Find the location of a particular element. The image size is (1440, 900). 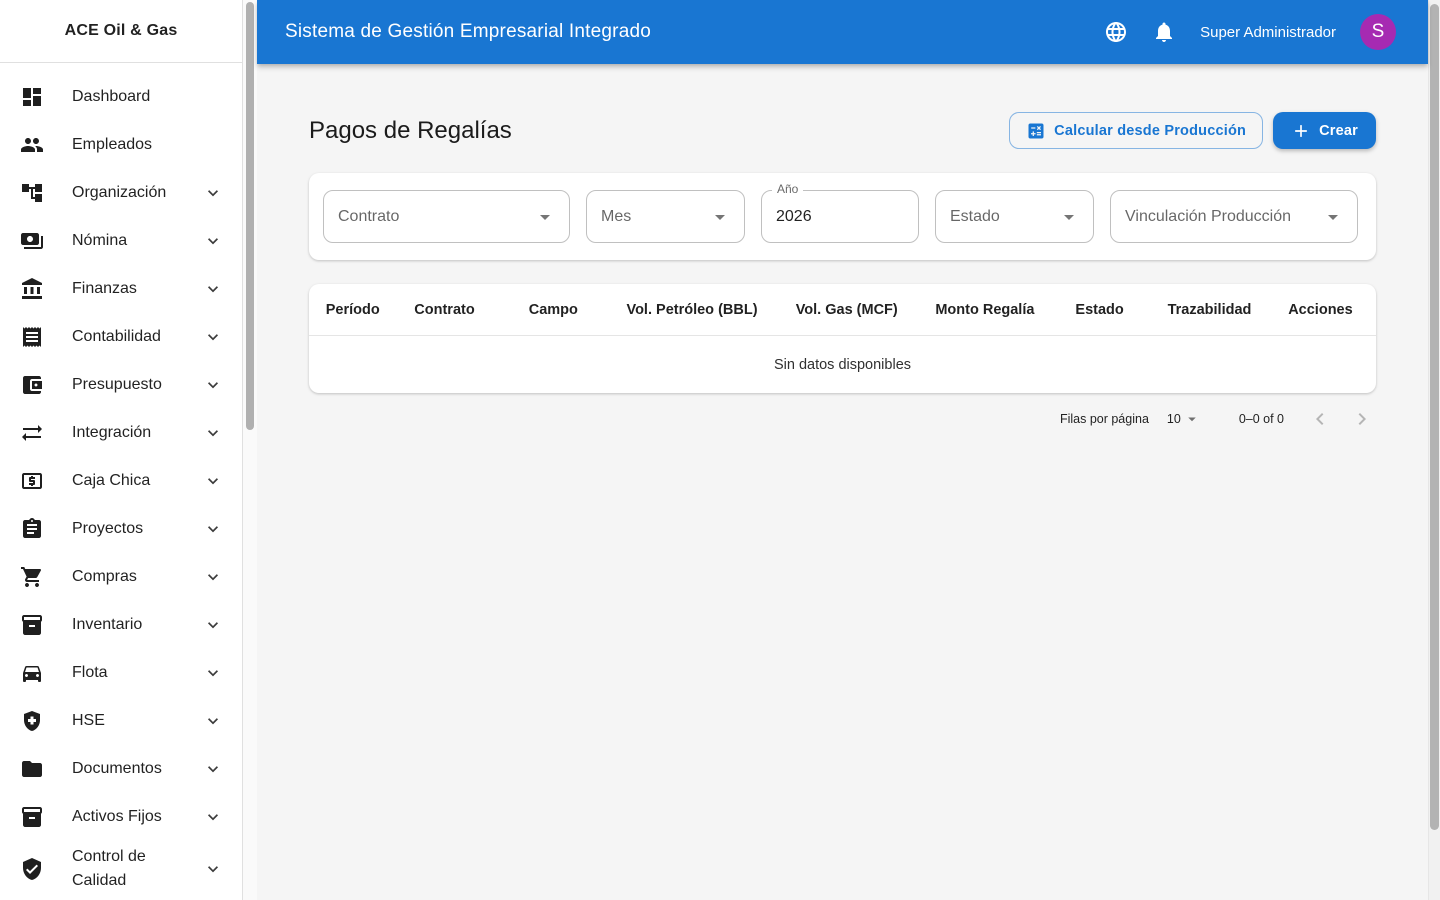

pagination-range: 0–0 of 0 is located at coordinates (1261, 419).